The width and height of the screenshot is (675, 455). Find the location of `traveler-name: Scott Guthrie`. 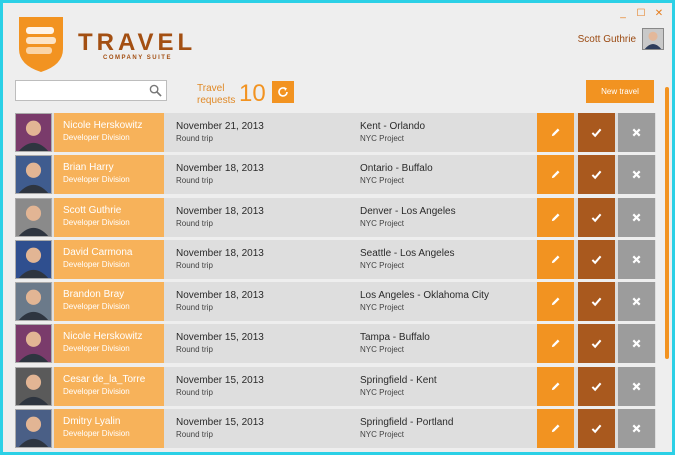

traveler-name: Scott Guthrie is located at coordinates (92, 210).